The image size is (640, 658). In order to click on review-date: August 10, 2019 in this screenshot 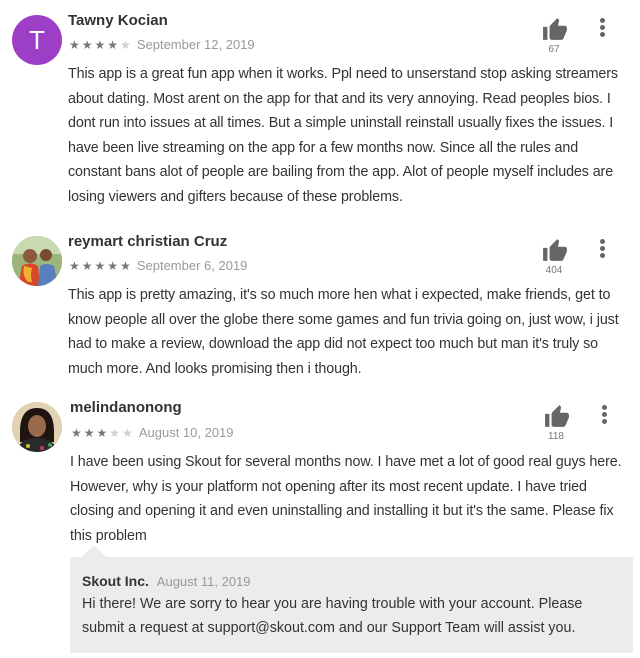, I will do `click(186, 432)`.